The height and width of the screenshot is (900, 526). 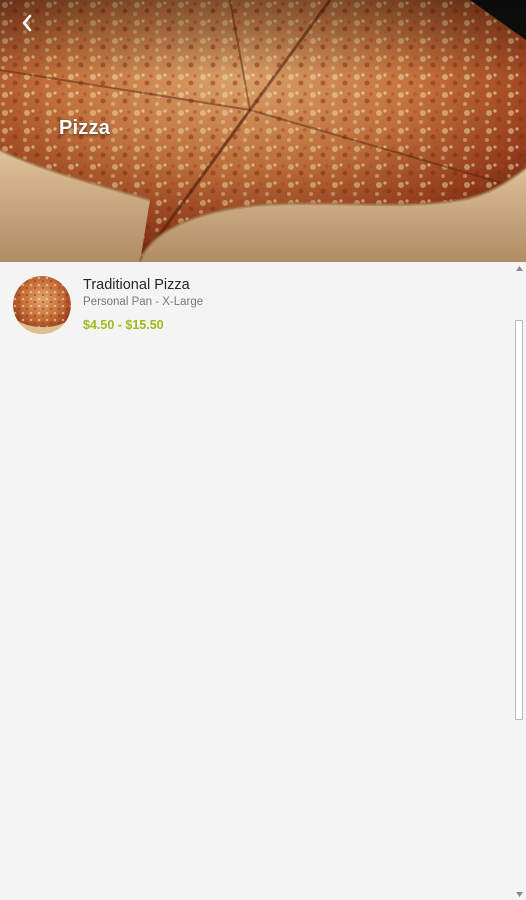 What do you see at coordinates (42, 305) in the screenshot?
I see `pizza-thumbnail` at bounding box center [42, 305].